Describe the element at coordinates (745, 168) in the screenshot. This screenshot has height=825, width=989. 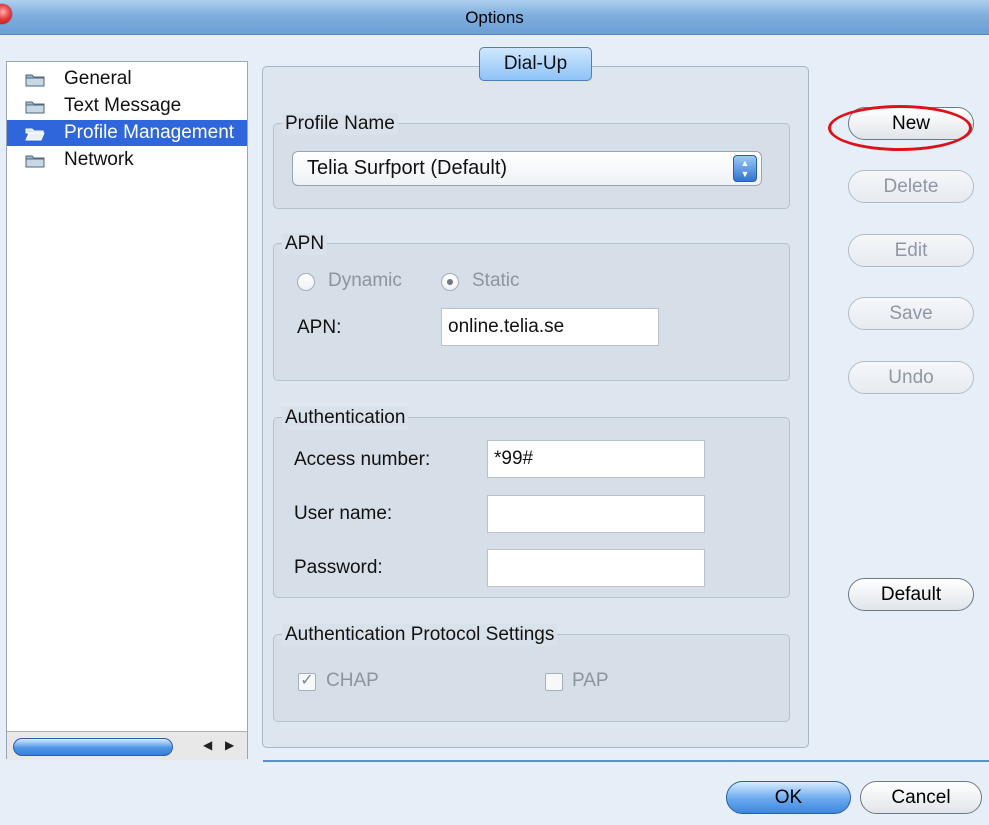
I see `up-down-arrows-icon: ▲ ▼` at that location.